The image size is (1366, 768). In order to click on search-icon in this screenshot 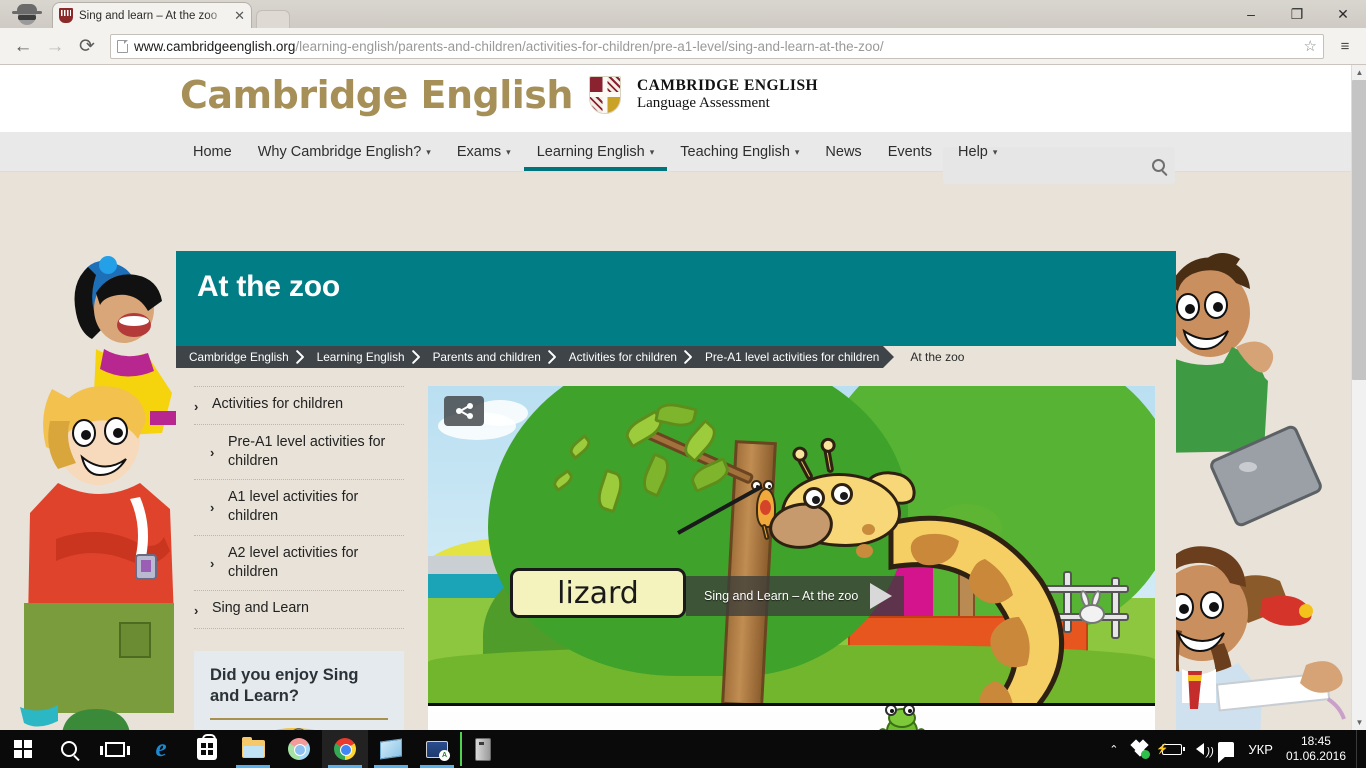, I will do `click(1158, 165)`.